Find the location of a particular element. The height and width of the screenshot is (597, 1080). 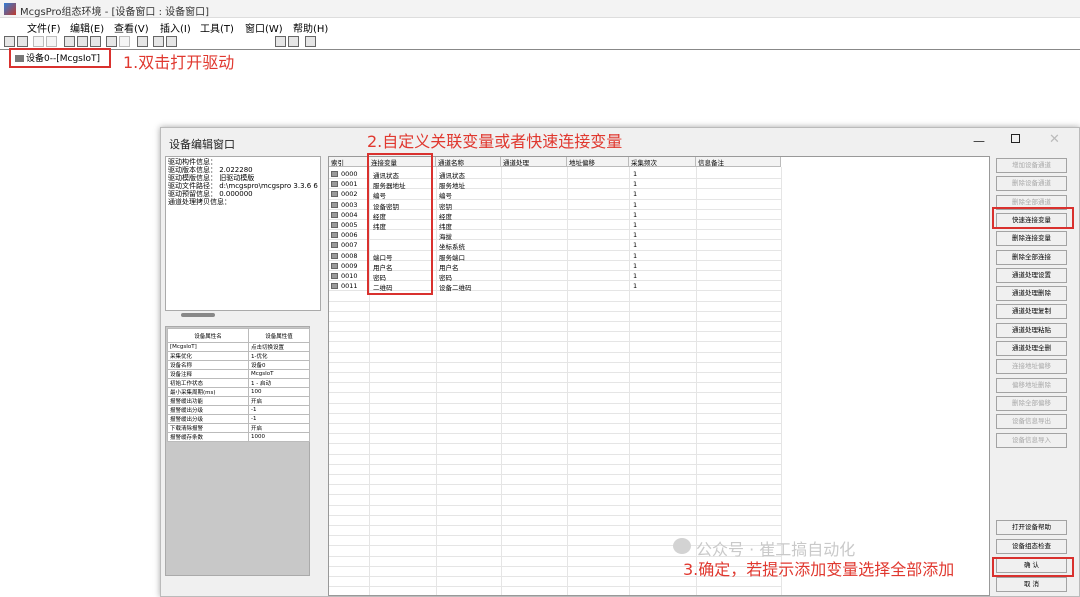

close-icon: ✕ is located at coordinates (1054, 139).